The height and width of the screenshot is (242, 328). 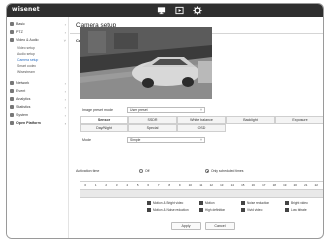 What do you see at coordinates (38, 83) in the screenshot?
I see `sidebar-item-network: Network ›` at bounding box center [38, 83].